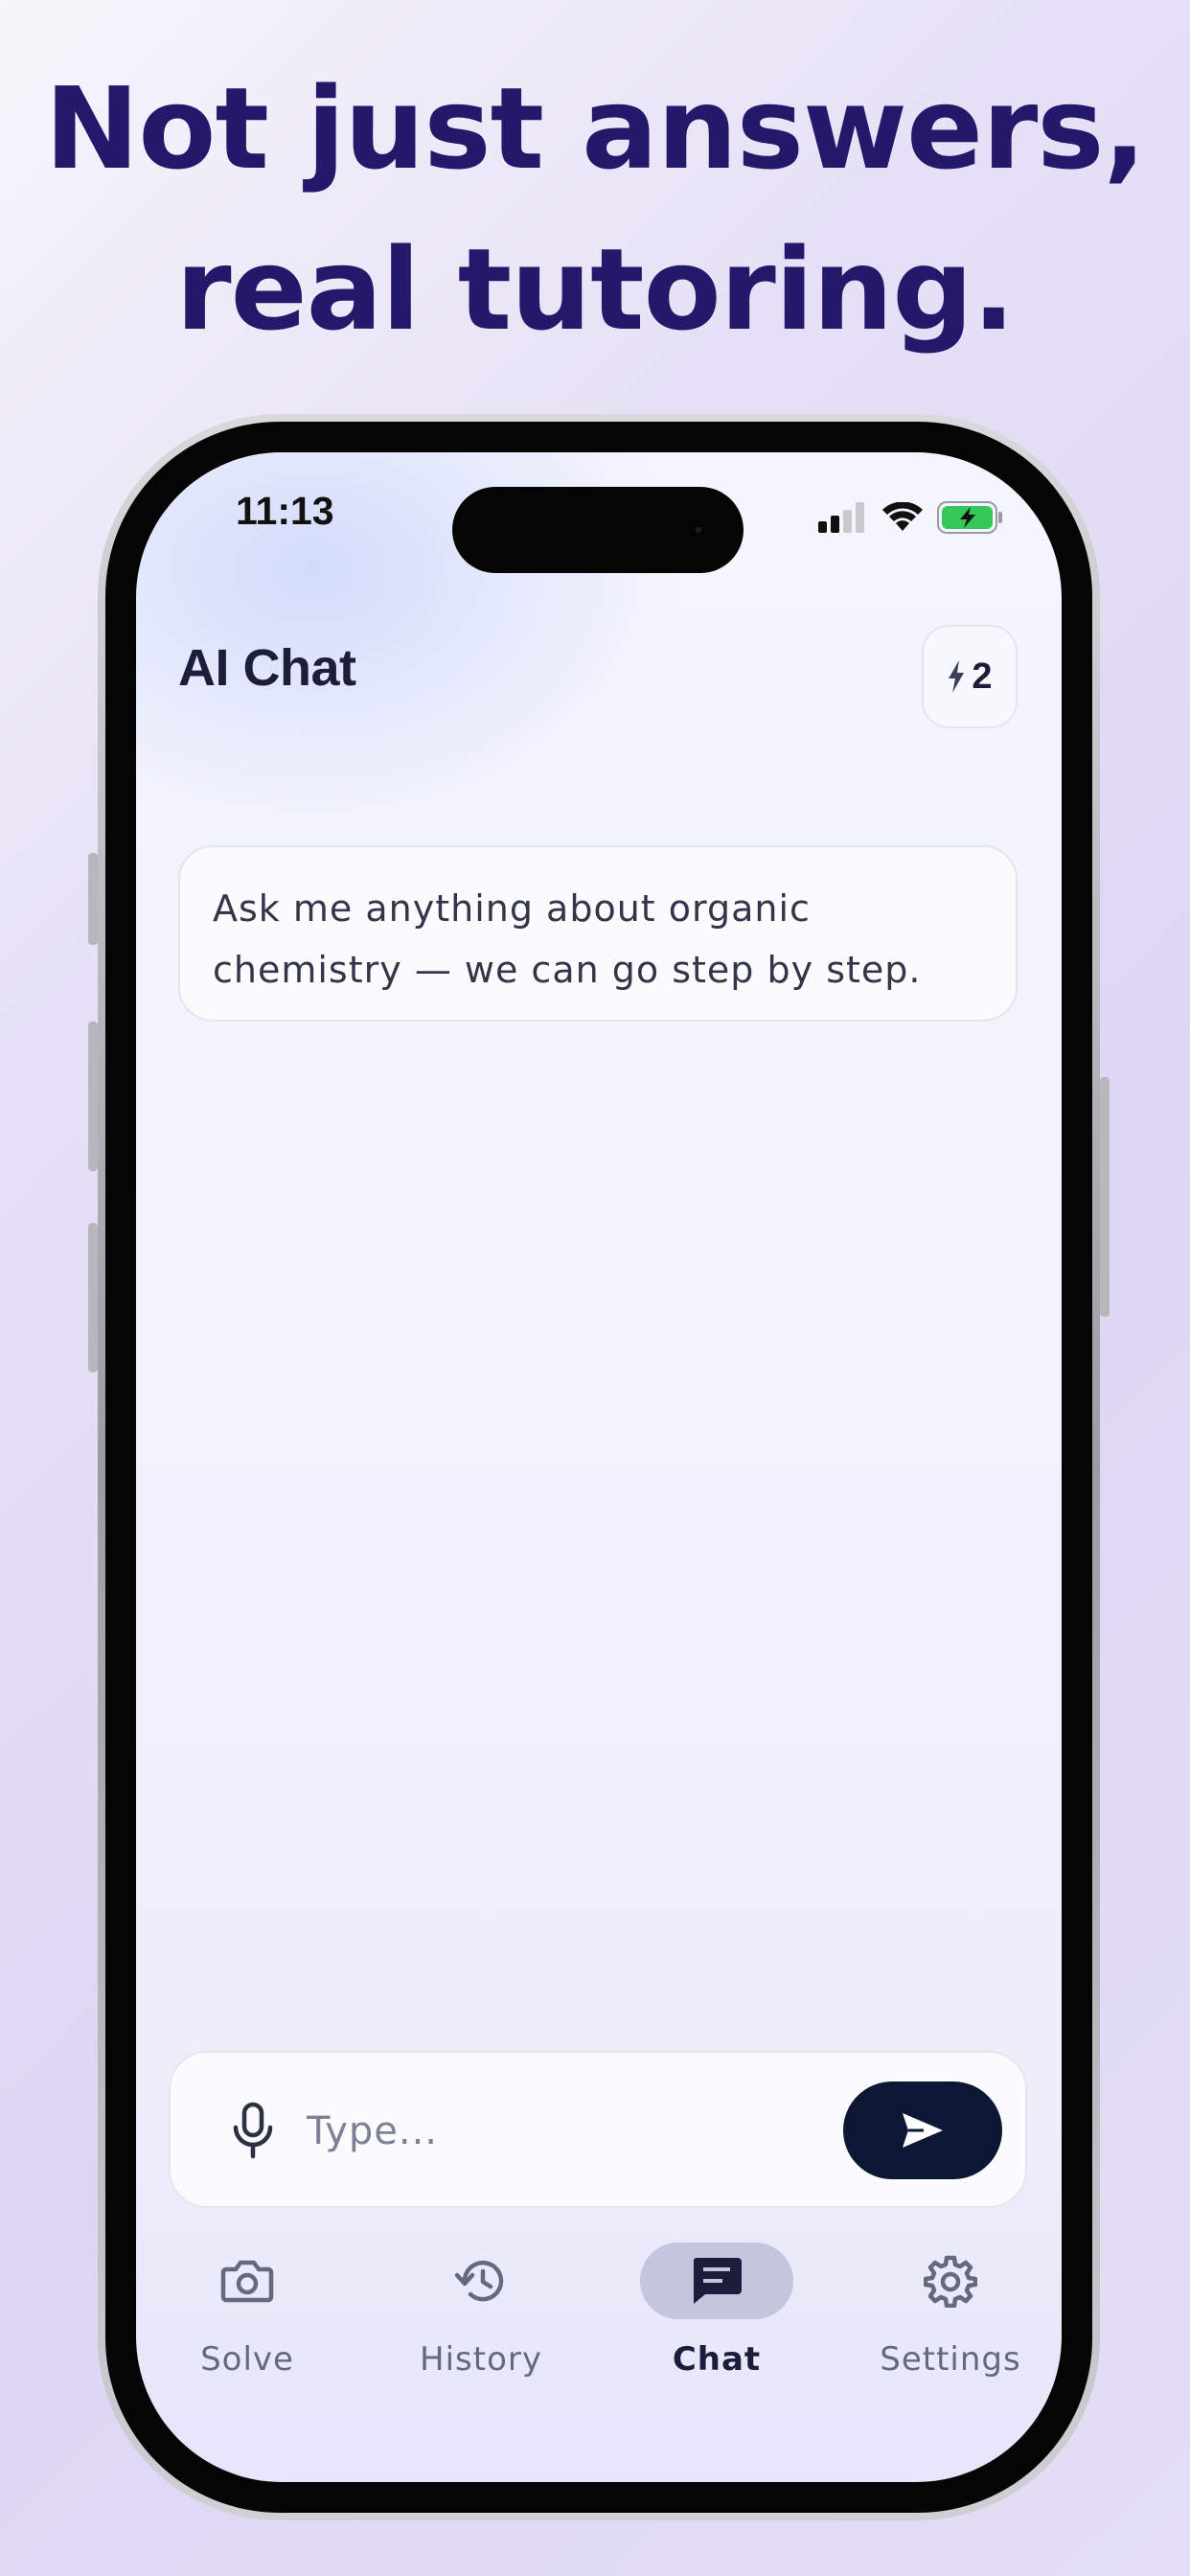 This screenshot has height=2576, width=1190. What do you see at coordinates (599, 2319) in the screenshot?
I see `bottom-tab-bar: Solve History Chat Settings` at bounding box center [599, 2319].